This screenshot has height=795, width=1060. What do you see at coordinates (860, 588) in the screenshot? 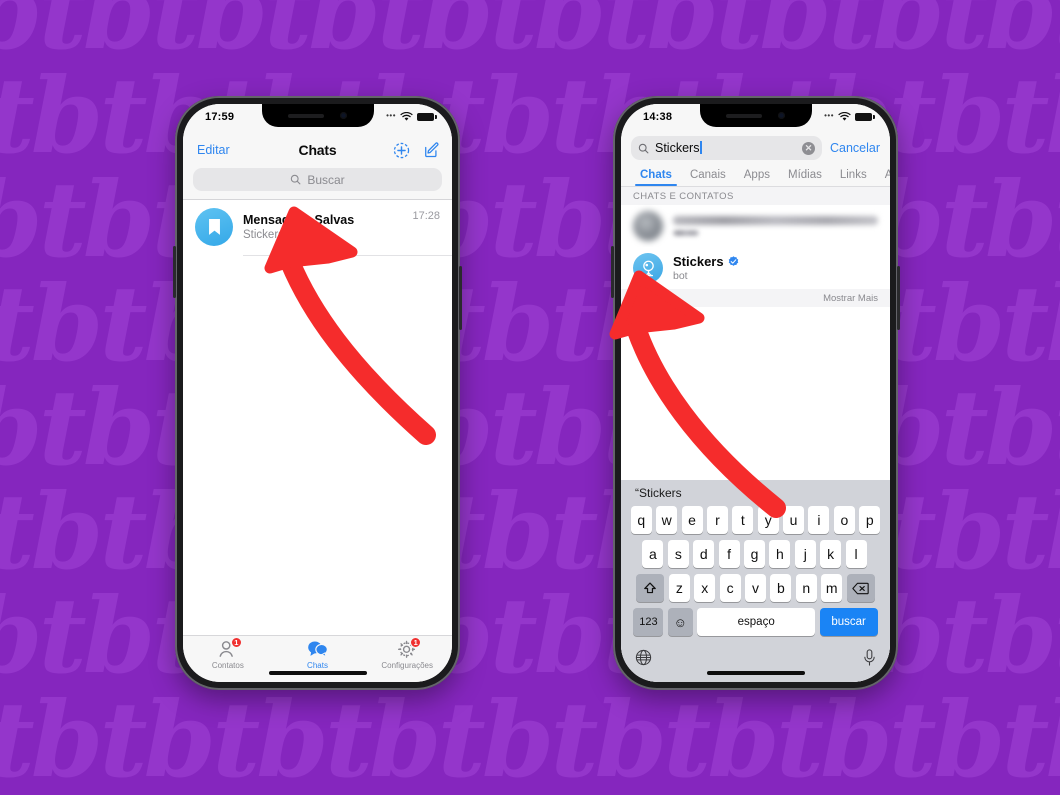
I see `backspace-icon` at bounding box center [860, 588].